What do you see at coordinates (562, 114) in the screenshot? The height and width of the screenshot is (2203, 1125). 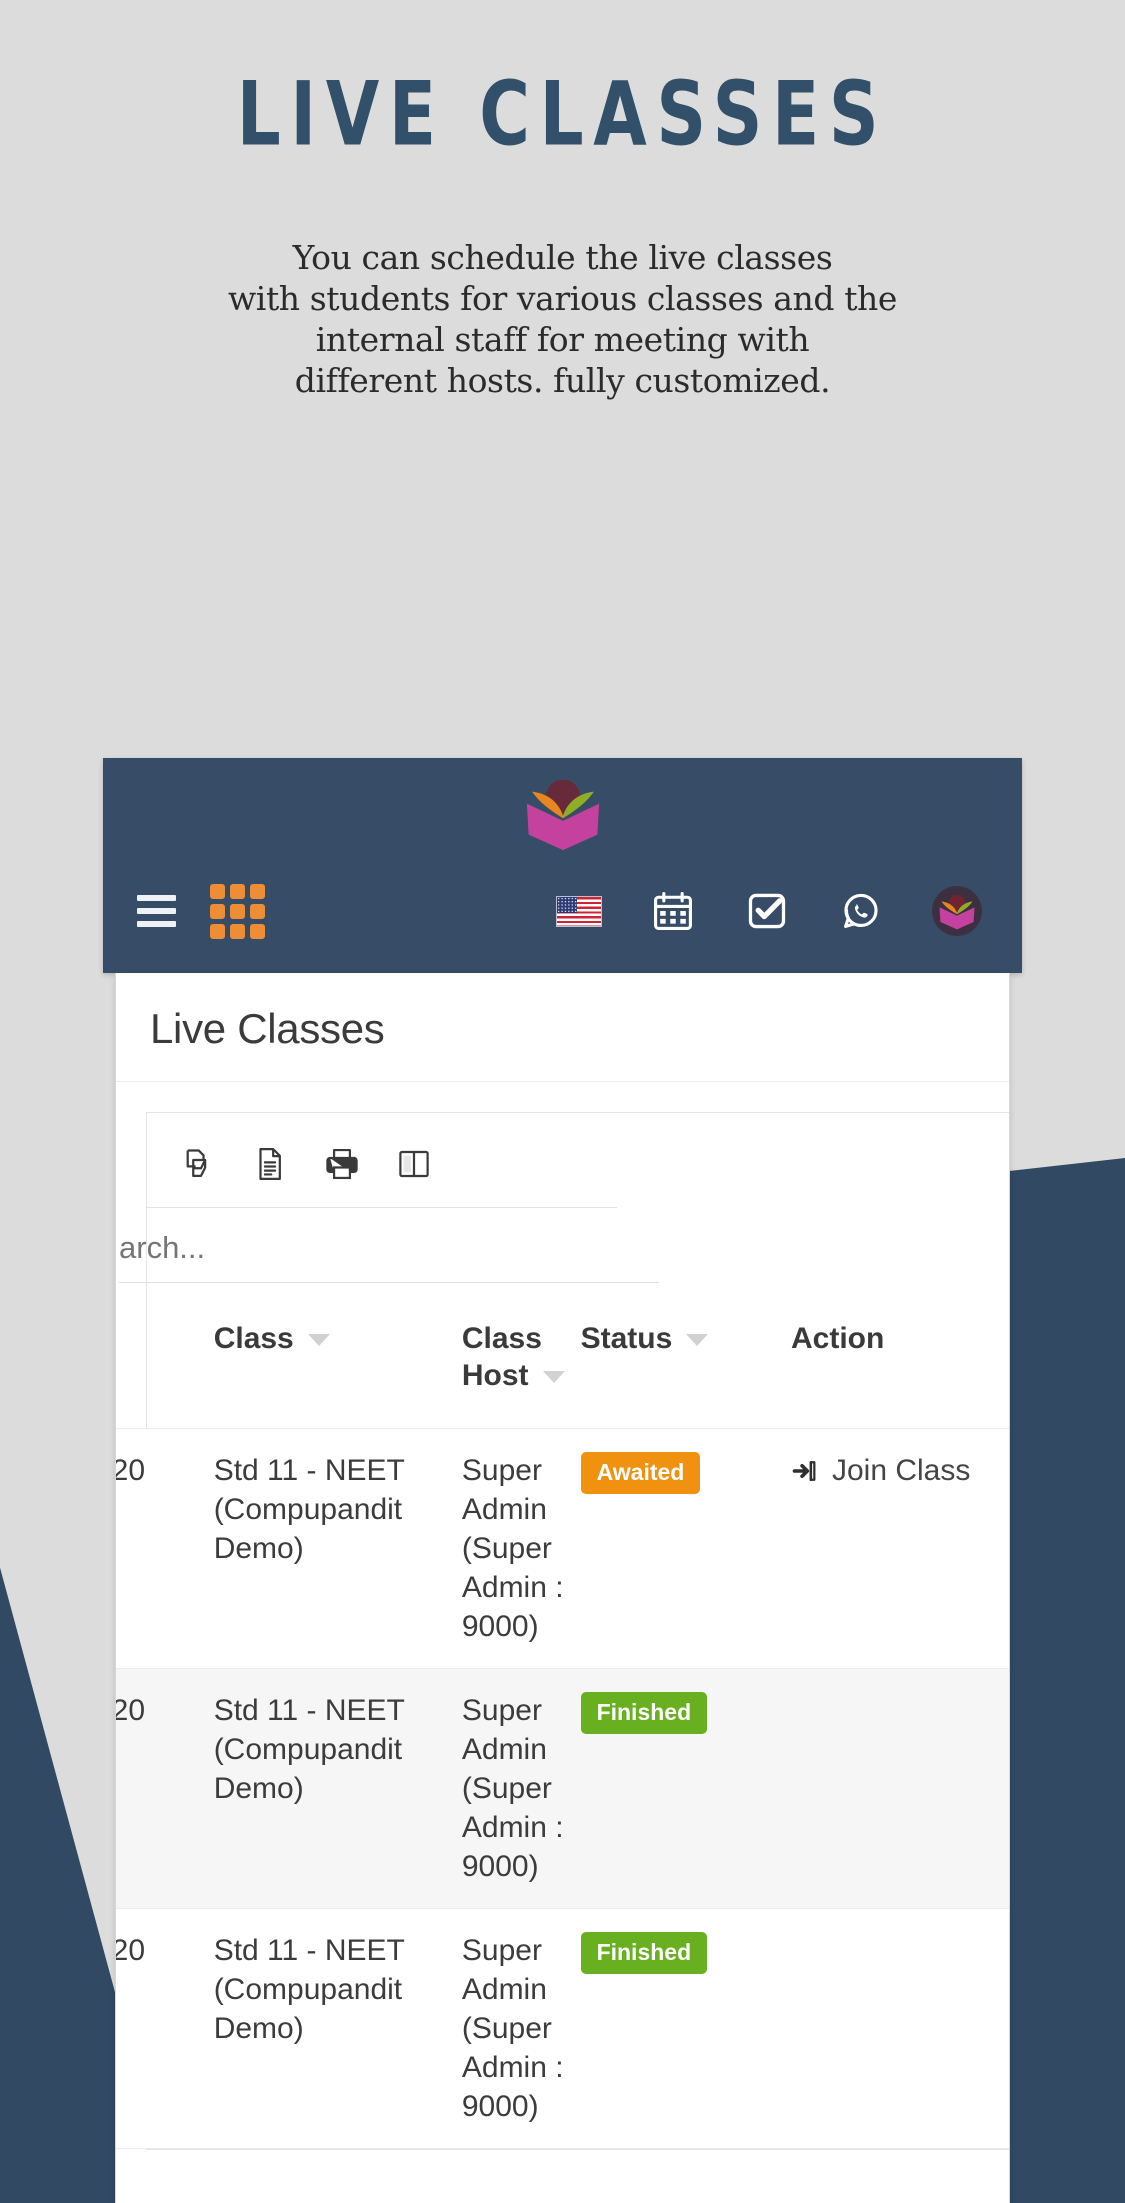 I see `page-title: LIVE CLASSES` at bounding box center [562, 114].